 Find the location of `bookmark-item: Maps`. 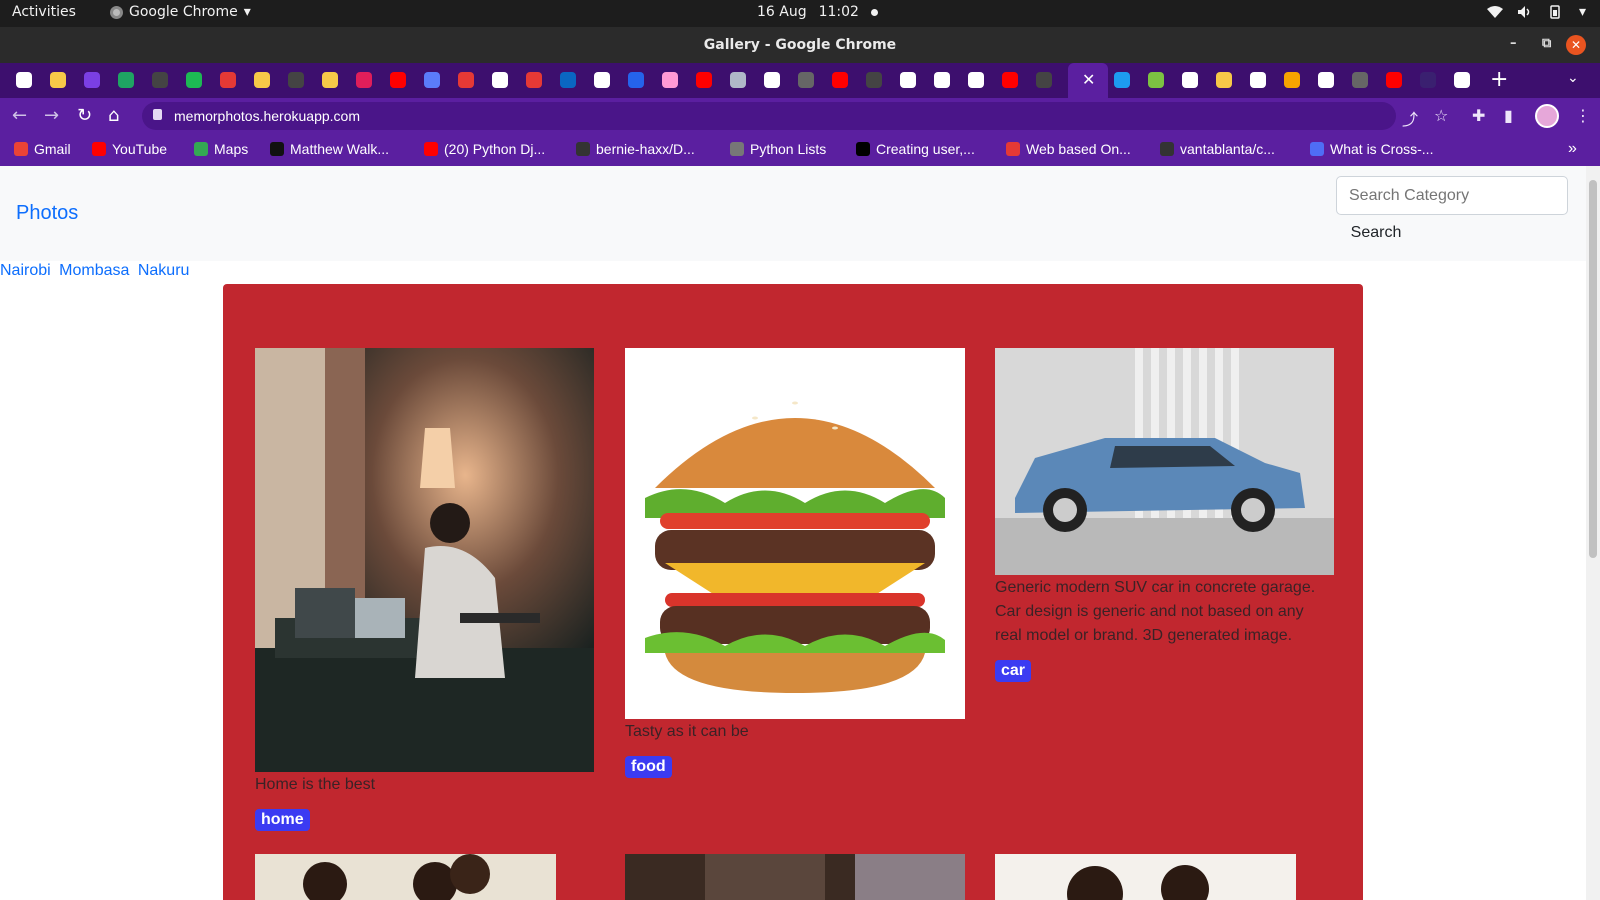

bookmark-item: Maps is located at coordinates (221, 149).